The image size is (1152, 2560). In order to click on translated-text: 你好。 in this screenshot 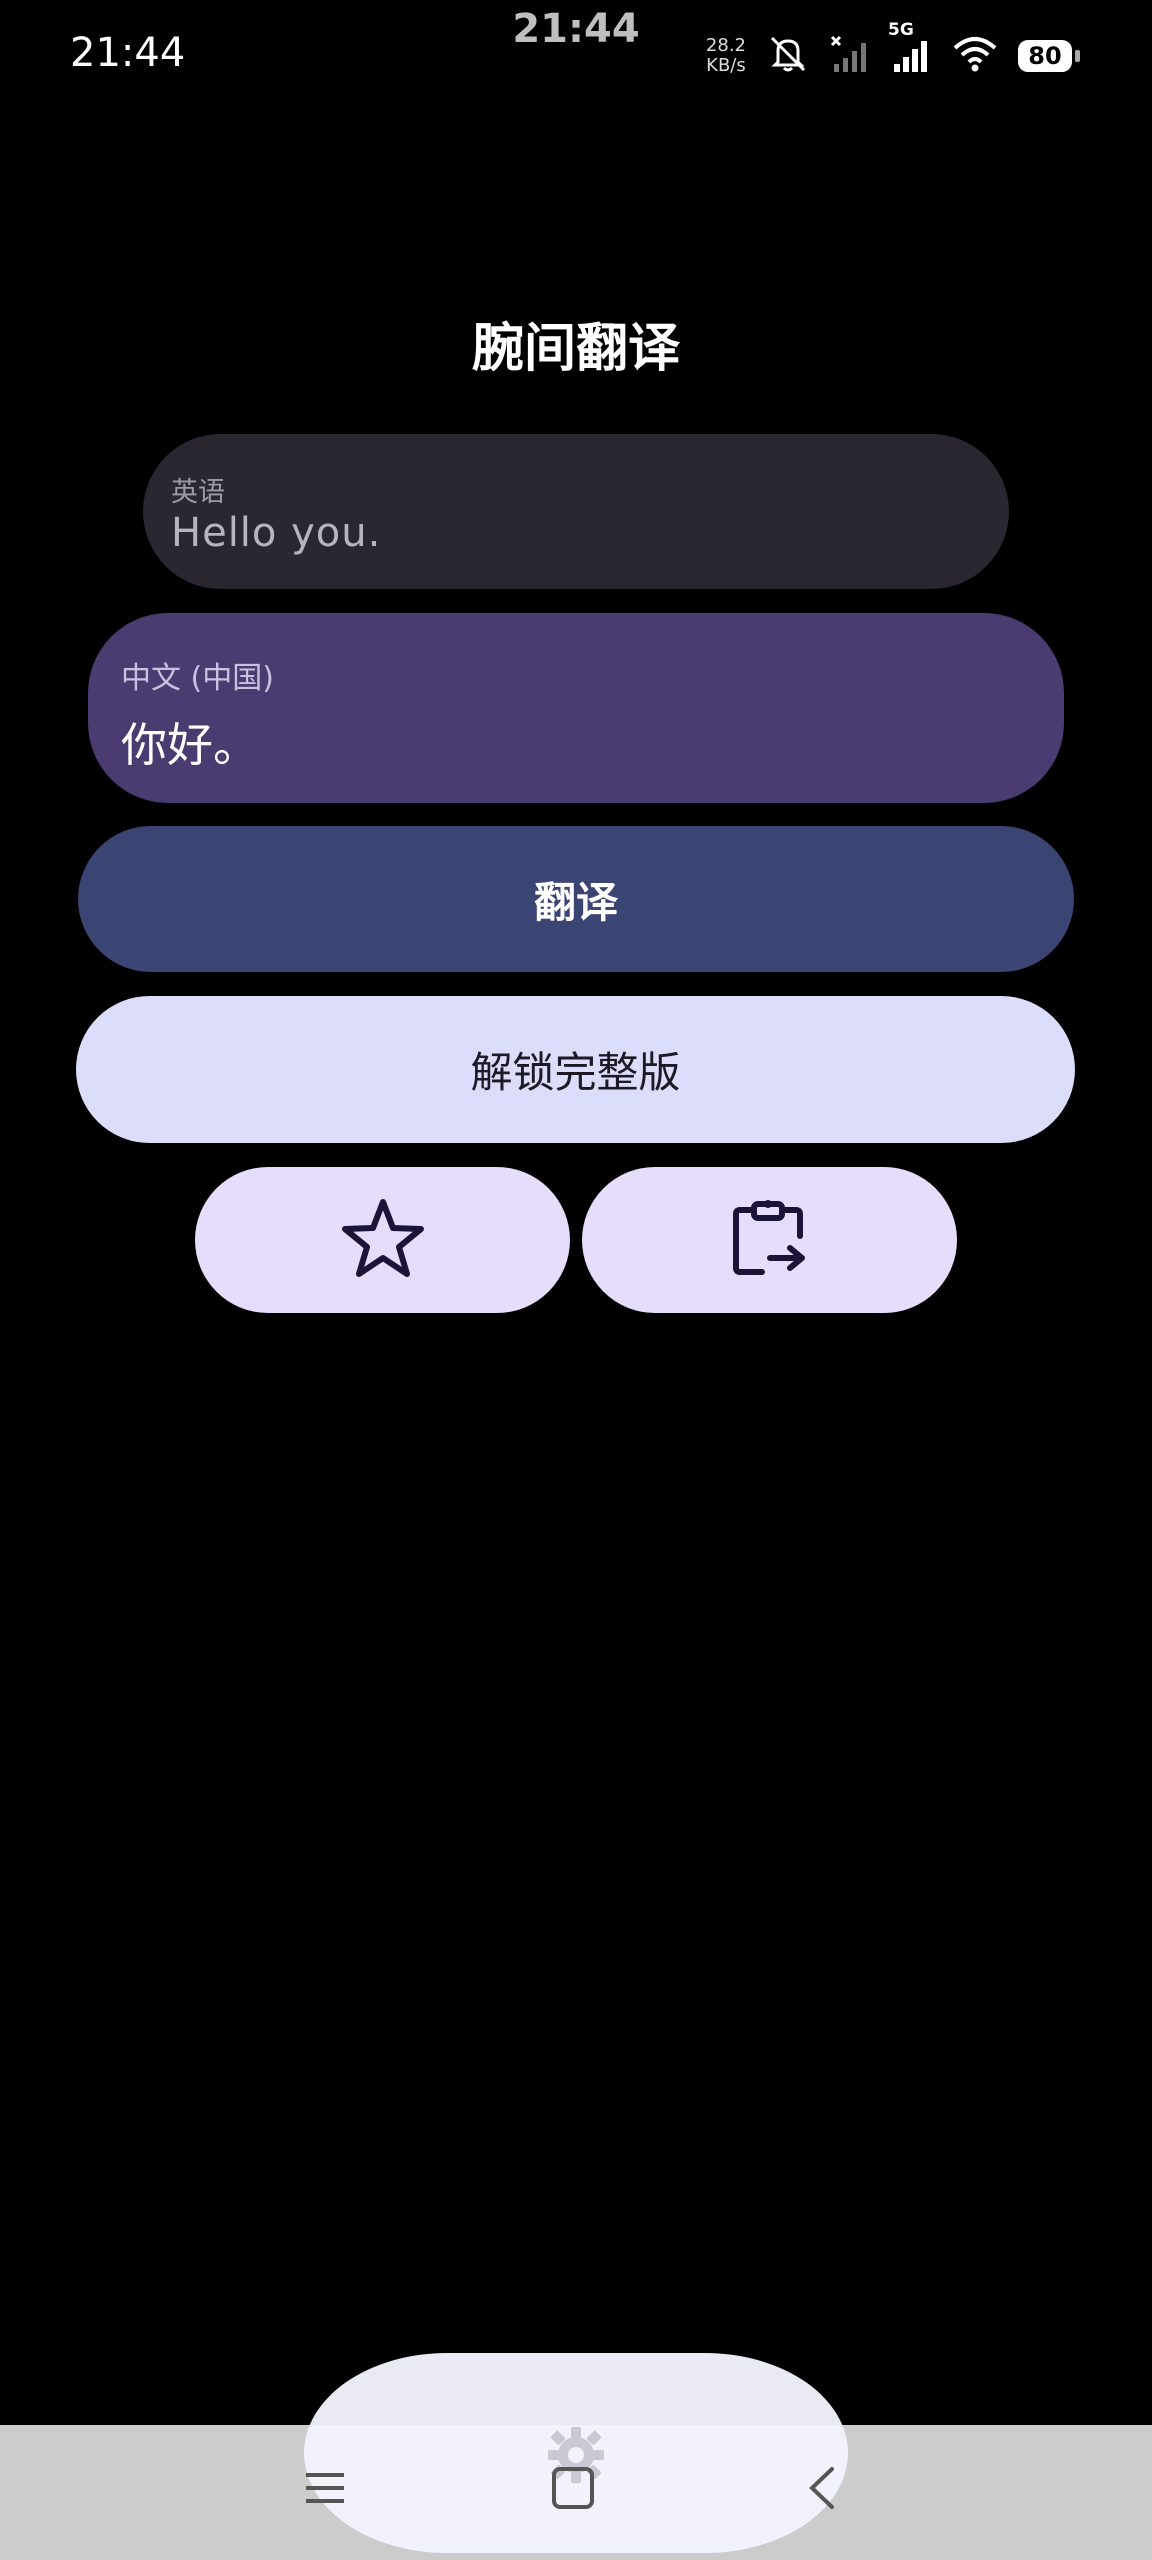, I will do `click(190, 745)`.